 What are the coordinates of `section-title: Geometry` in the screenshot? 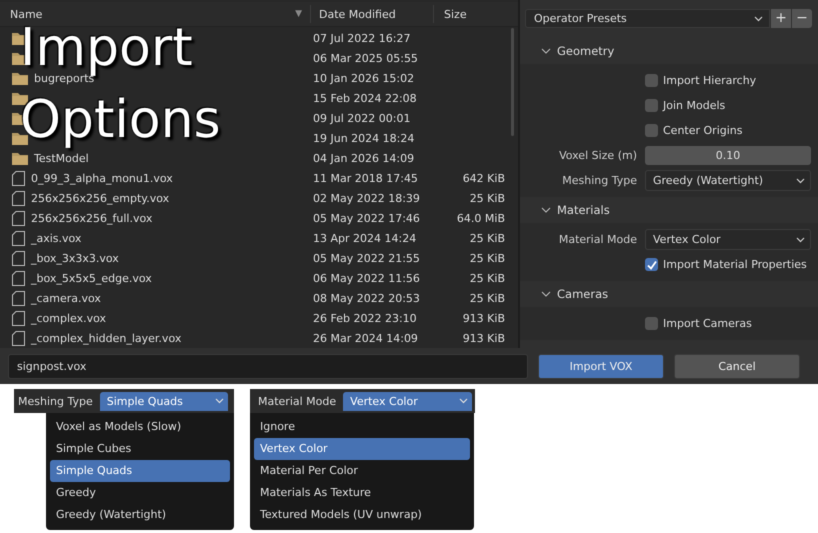 It's located at (585, 51).